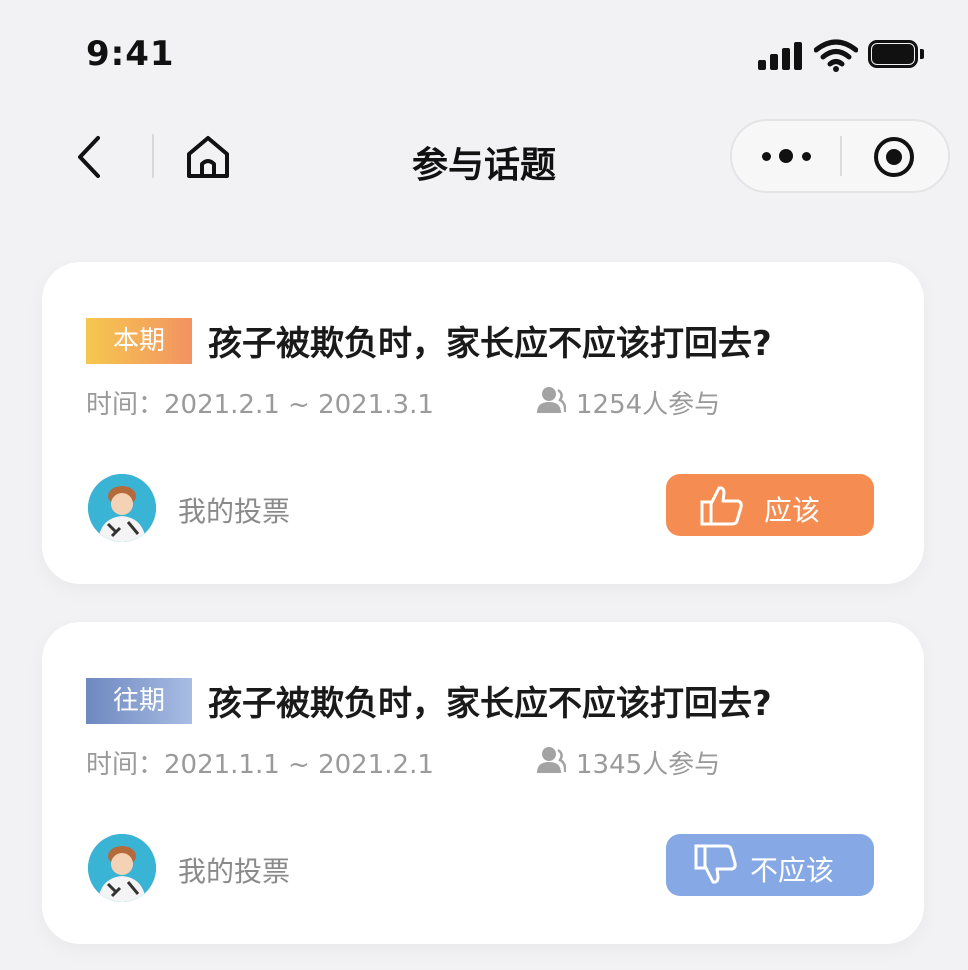 This screenshot has height=970, width=968. I want to click on close-mini-program-icon, so click(894, 157).